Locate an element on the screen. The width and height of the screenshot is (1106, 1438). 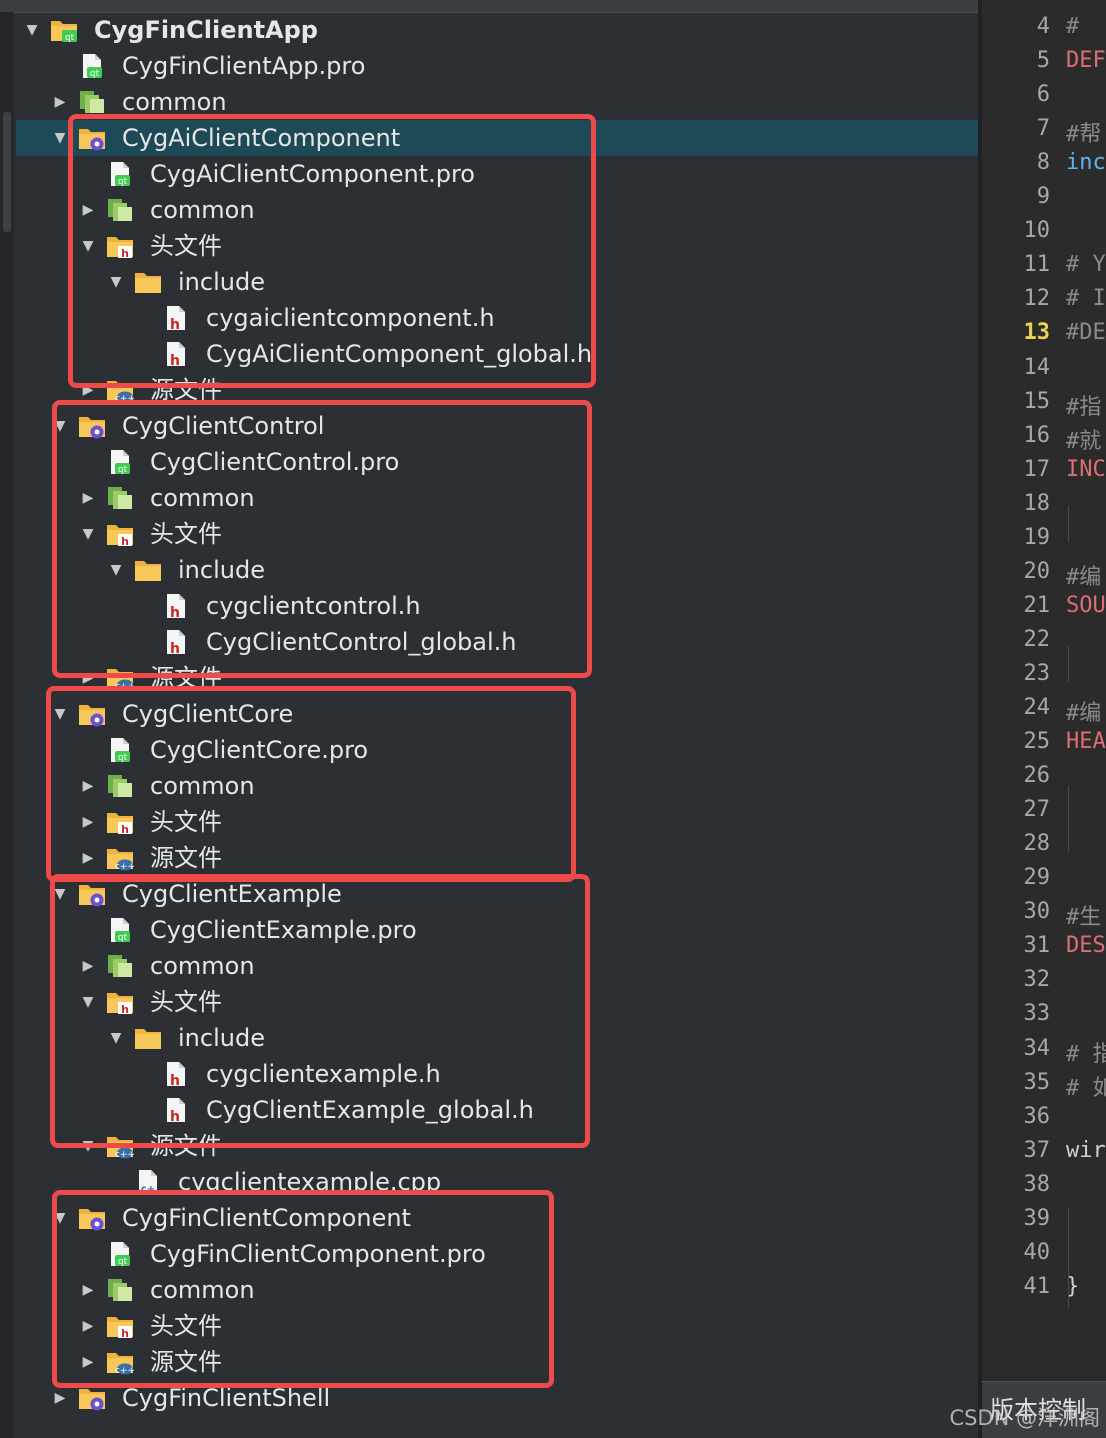
subproject-folder-icon is located at coordinates (92, 714).